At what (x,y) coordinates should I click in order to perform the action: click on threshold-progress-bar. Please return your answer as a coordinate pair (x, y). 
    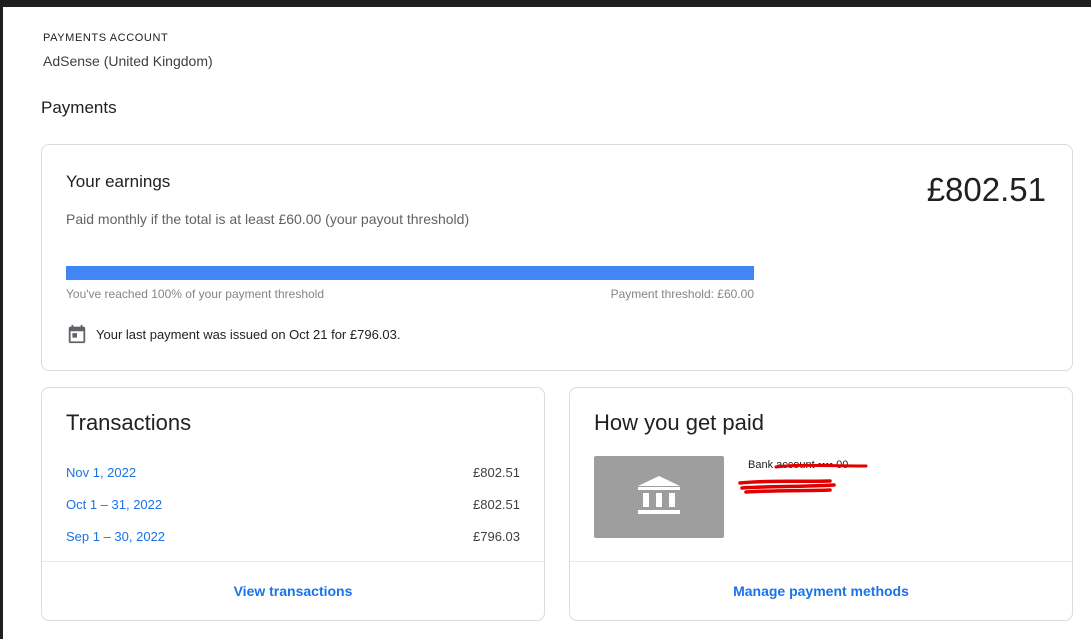
    Looking at the image, I should click on (410, 273).